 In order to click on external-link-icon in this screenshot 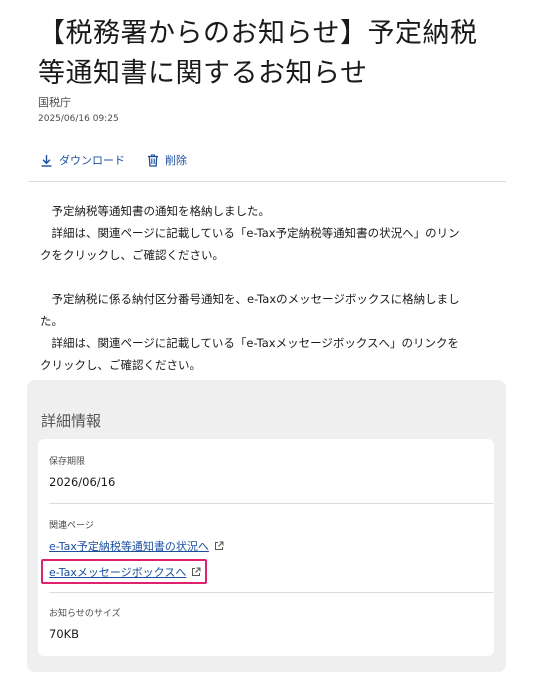, I will do `click(219, 546)`.